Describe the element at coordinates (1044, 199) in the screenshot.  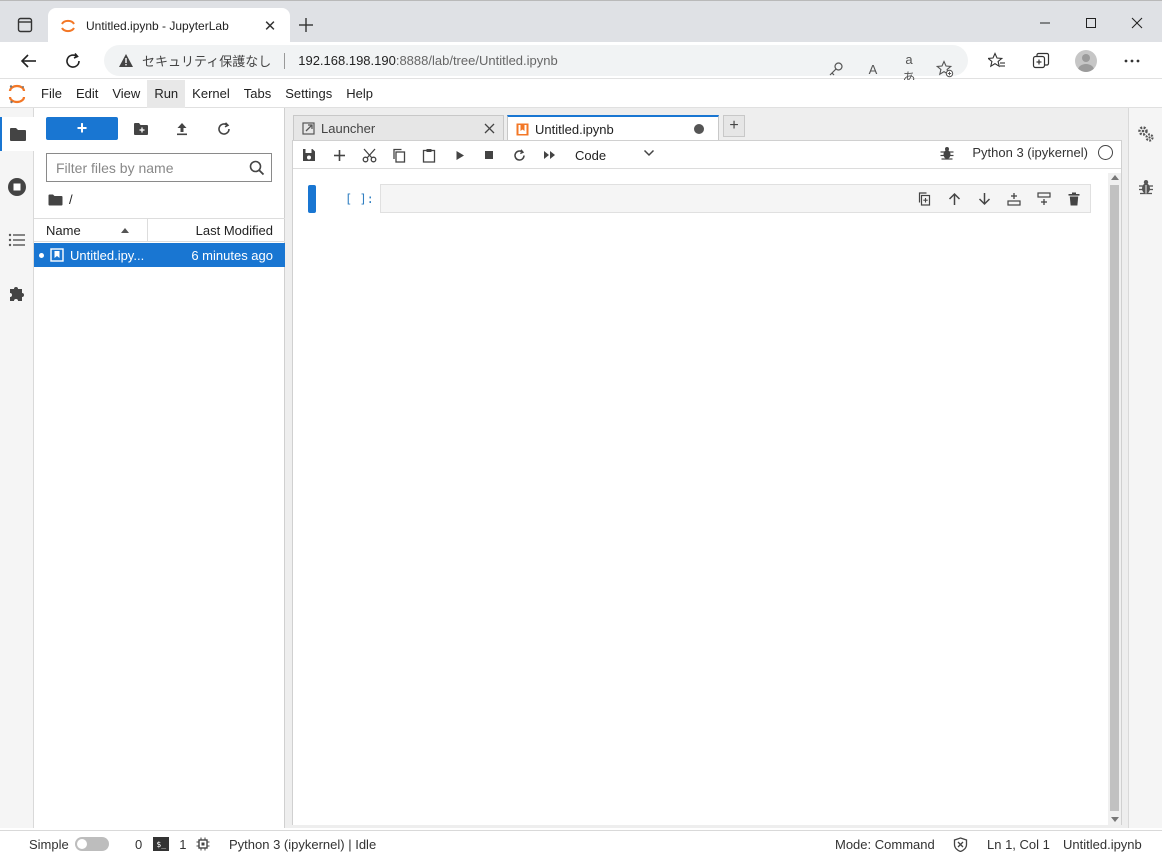
I see `insert-below-icon` at that location.